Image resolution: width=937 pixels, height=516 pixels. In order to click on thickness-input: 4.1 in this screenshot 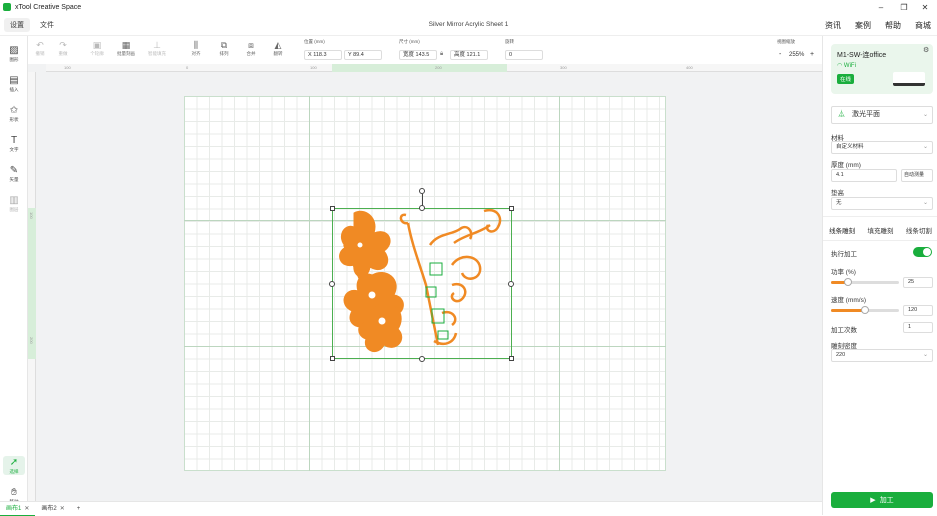, I will do `click(864, 175)`.